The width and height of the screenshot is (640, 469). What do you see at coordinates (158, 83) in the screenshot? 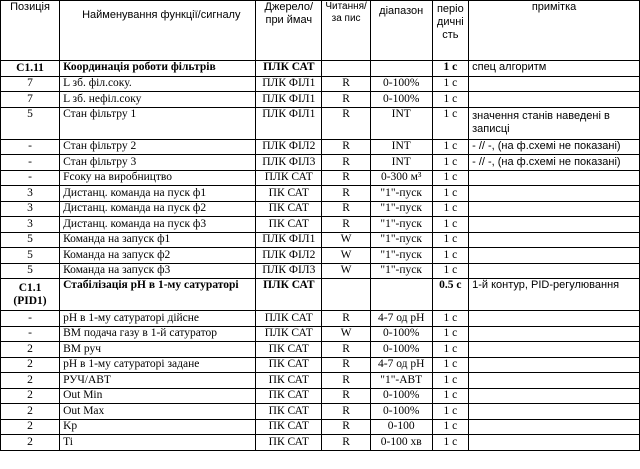
I see `cell-name: L зб. філ.соку.` at bounding box center [158, 83].